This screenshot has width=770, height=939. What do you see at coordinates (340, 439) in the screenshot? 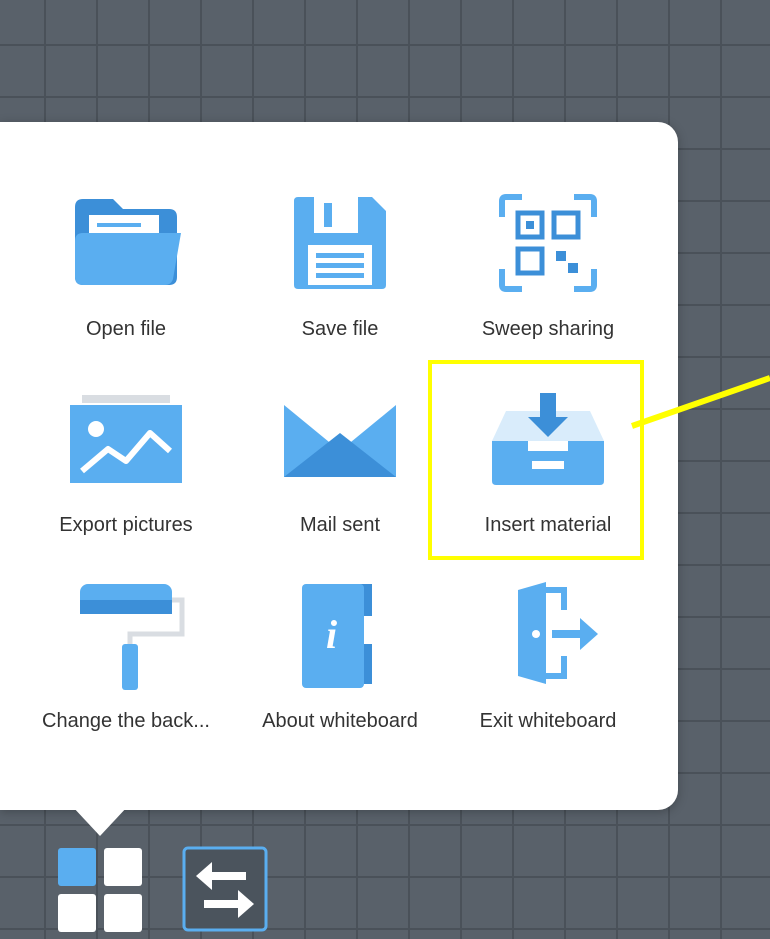
I see `envelope-icon` at bounding box center [340, 439].